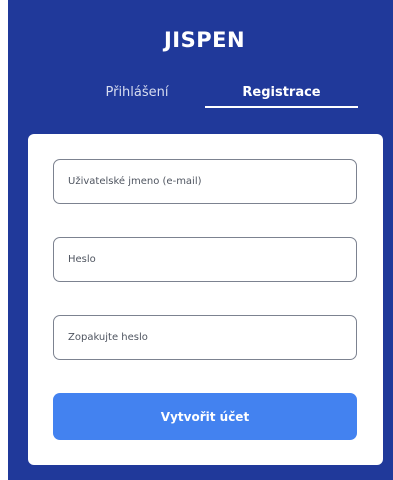  What do you see at coordinates (205, 337) in the screenshot?
I see `repeat-password-field` at bounding box center [205, 337].